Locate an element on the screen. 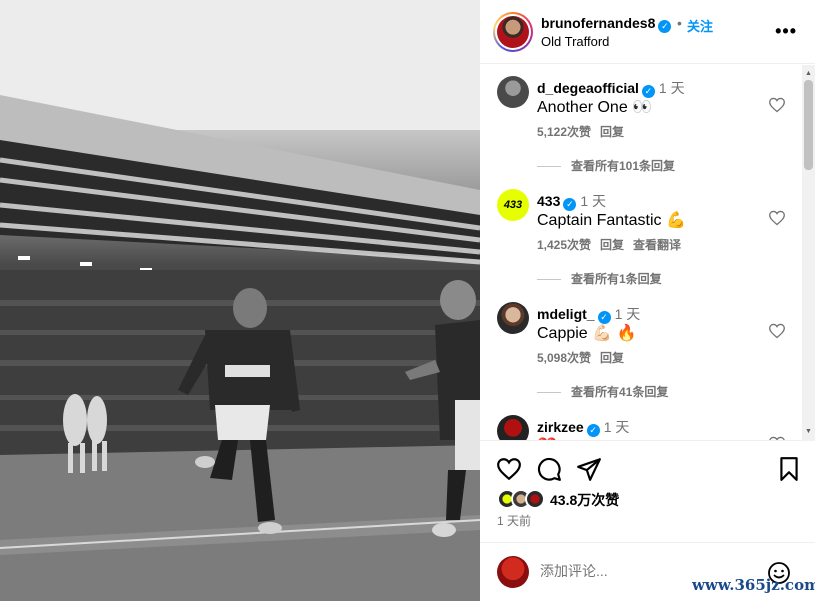  post-location: Old Trafford is located at coordinates (575, 41).